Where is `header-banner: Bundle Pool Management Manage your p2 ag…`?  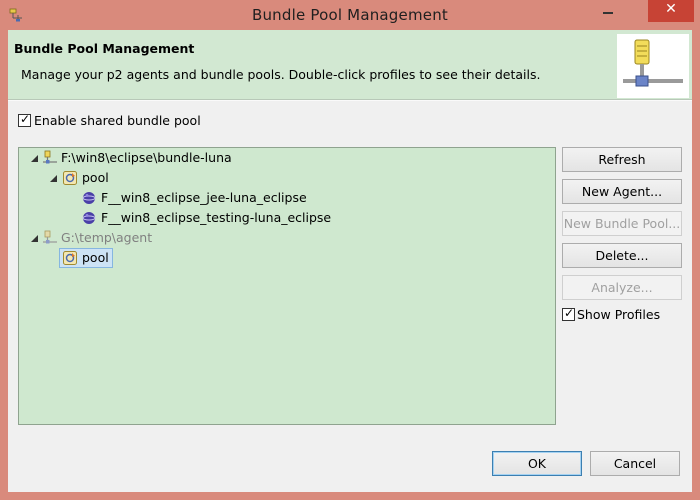
header-banner: Bundle Pool Management Manage your p2 ag… is located at coordinates (350, 65).